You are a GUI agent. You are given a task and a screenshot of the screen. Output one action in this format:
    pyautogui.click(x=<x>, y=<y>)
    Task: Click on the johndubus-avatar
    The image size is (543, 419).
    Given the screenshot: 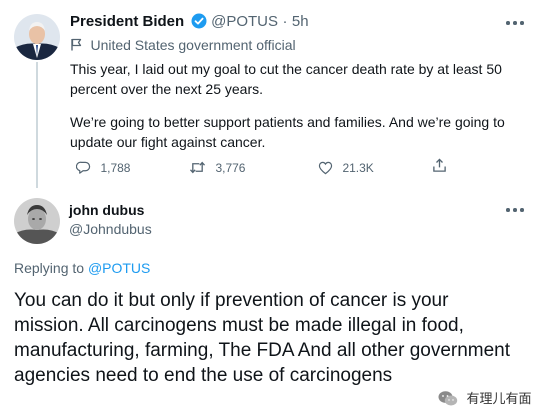 What is the action you would take?
    pyautogui.click(x=37, y=221)
    